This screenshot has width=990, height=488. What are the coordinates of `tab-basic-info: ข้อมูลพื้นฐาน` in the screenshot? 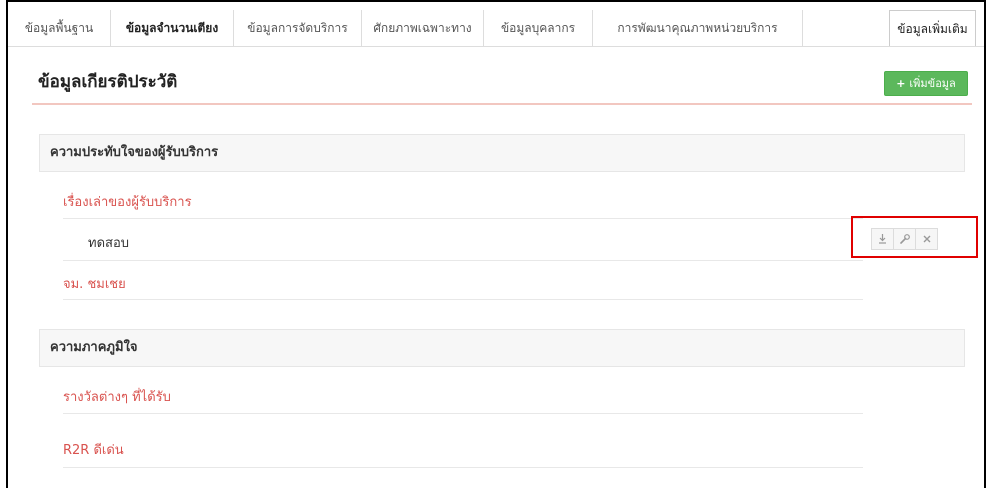 It's located at (59, 28).